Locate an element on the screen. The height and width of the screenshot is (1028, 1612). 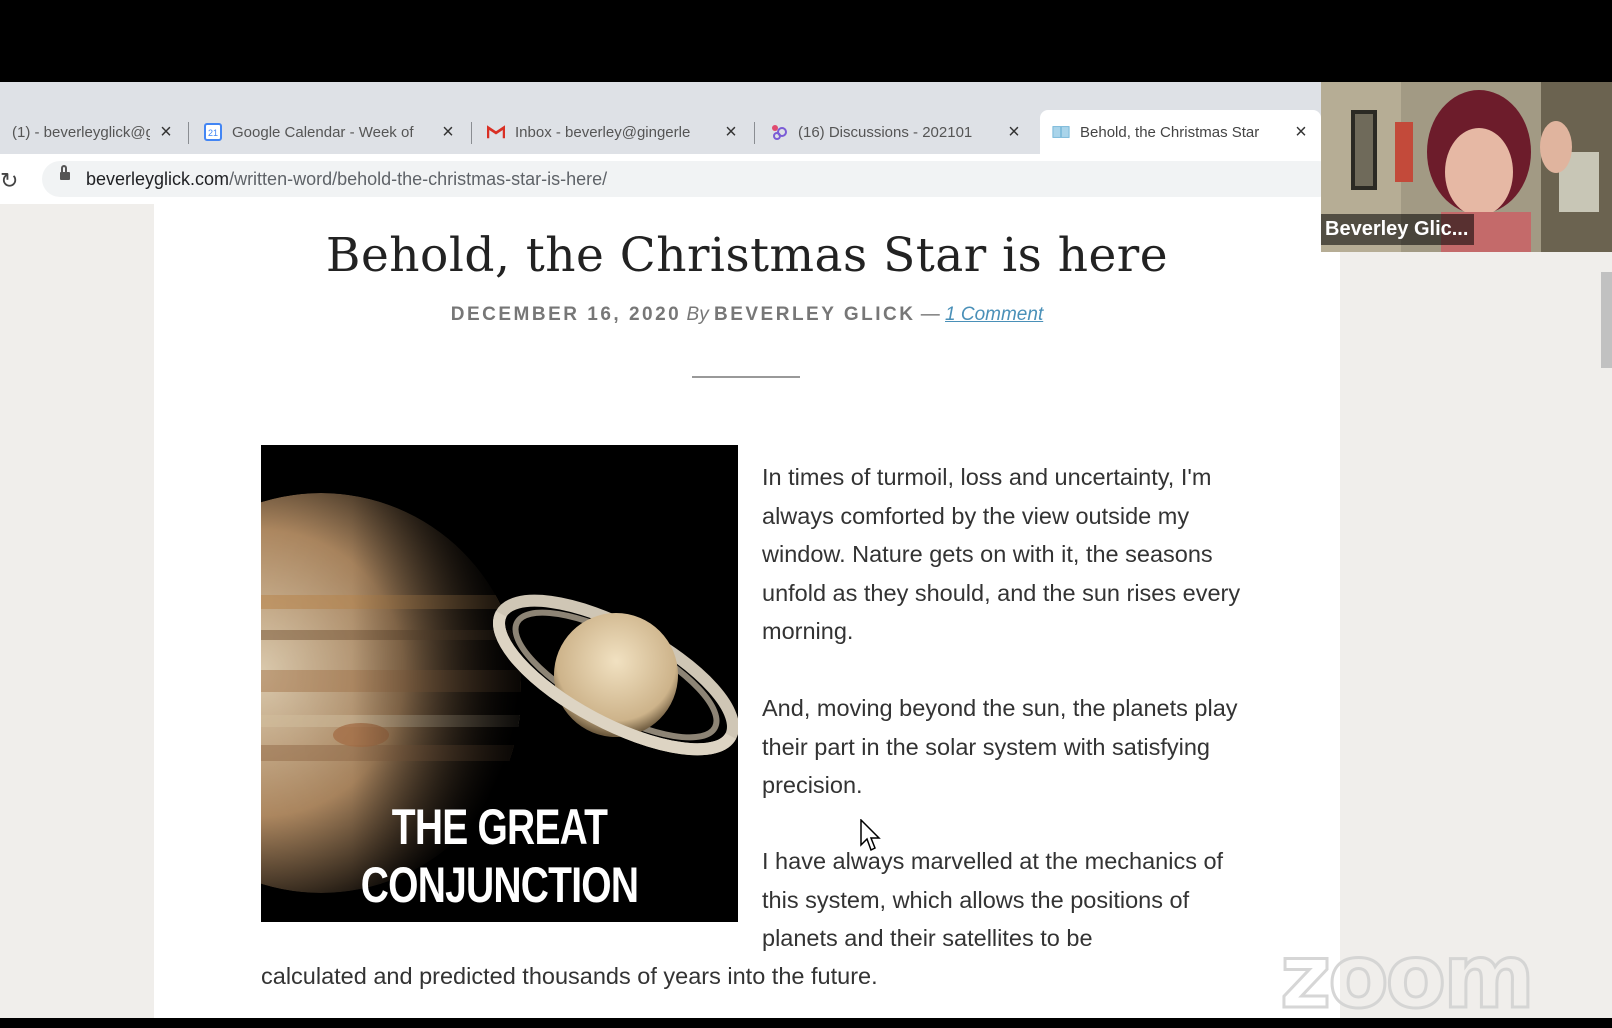
book-icon is located at coordinates (1061, 132).